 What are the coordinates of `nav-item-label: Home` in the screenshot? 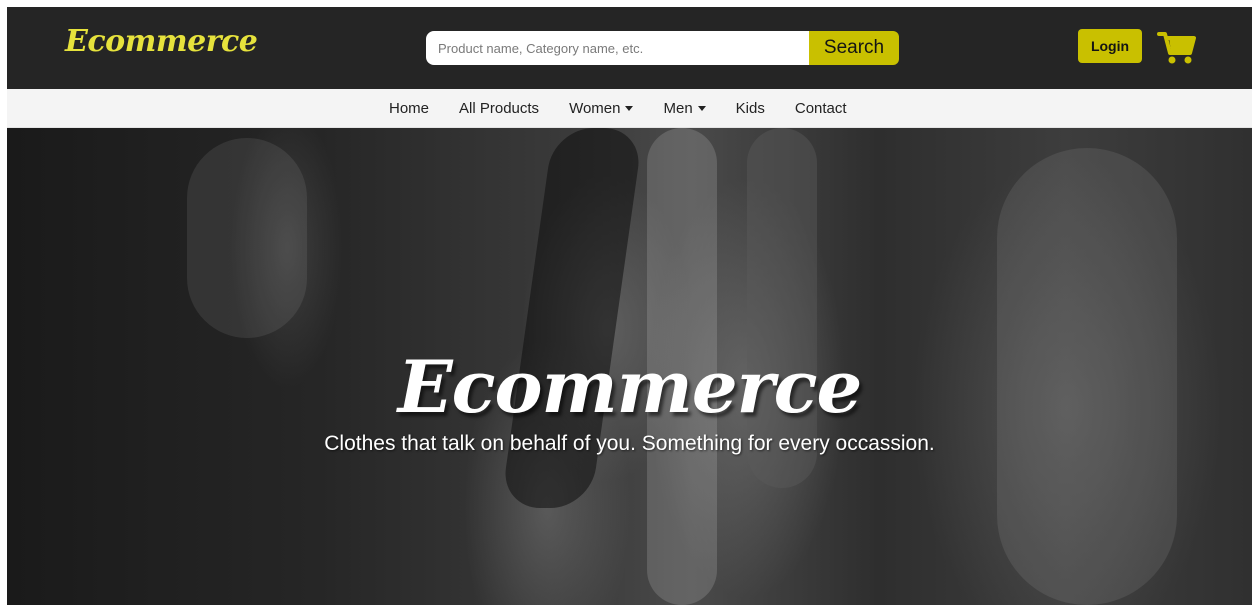 It's located at (409, 108).